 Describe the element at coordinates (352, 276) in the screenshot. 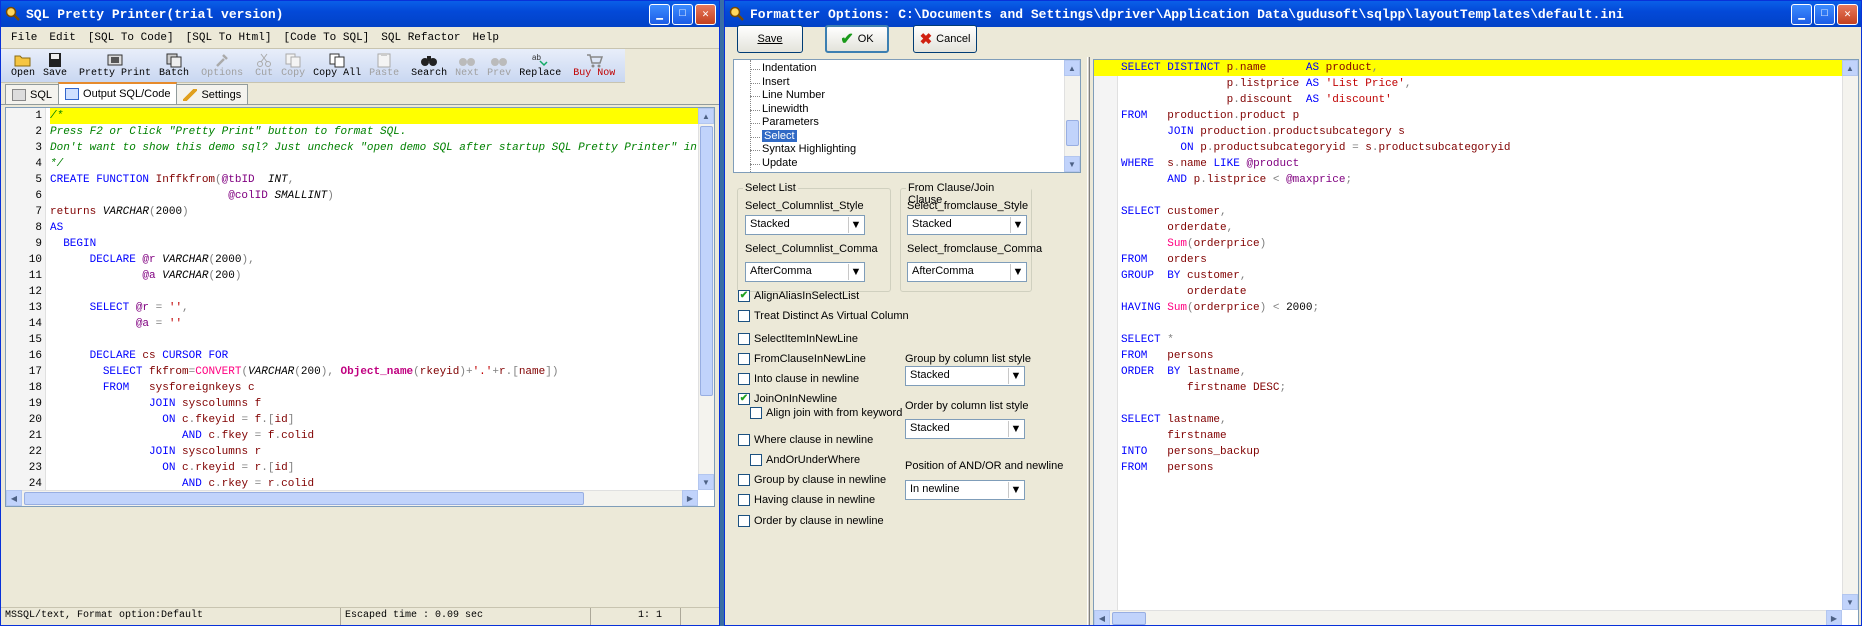

I see `code-line: 11 @a VARCHAR(200)` at that location.